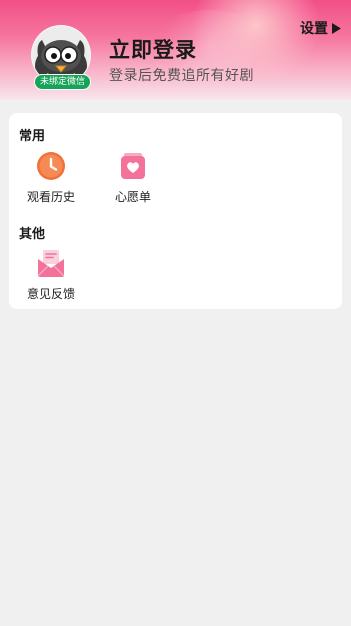 Image resolution: width=351 pixels, height=626 pixels. What do you see at coordinates (336, 28) in the screenshot?
I see `play-arrow-icon` at bounding box center [336, 28].